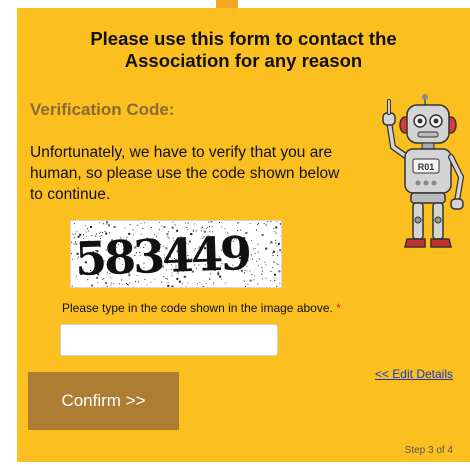 The image size is (470, 465). I want to click on top-tab-decoration, so click(227, 4).